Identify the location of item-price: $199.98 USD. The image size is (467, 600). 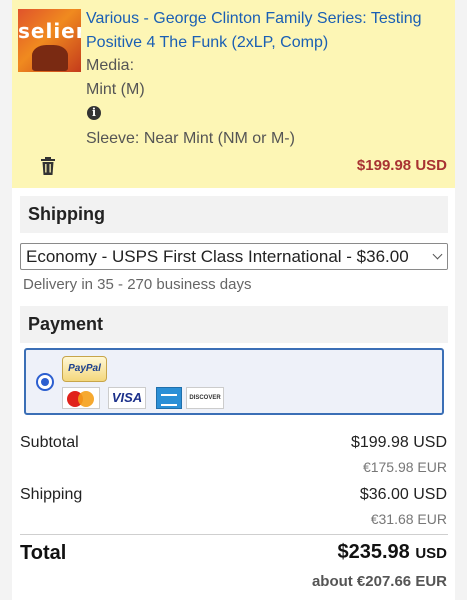
(402, 165).